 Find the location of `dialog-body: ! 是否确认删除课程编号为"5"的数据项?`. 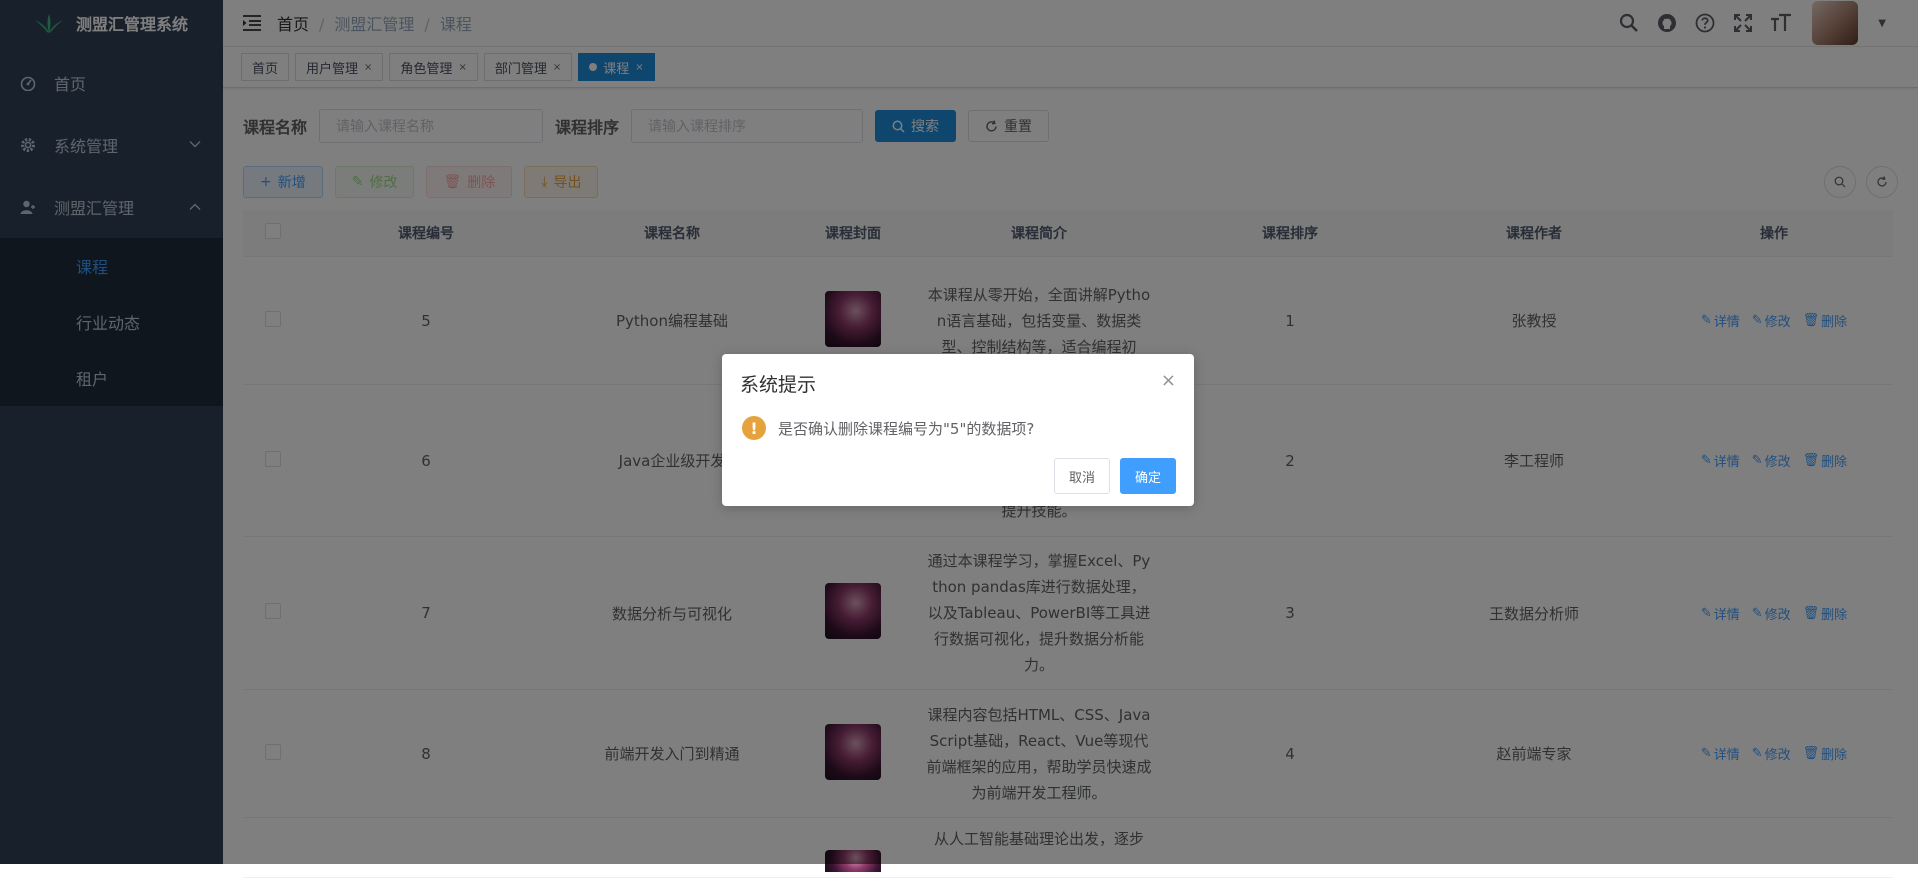

dialog-body: ! 是否确认删除课程编号为"5"的数据项? is located at coordinates (888, 428).